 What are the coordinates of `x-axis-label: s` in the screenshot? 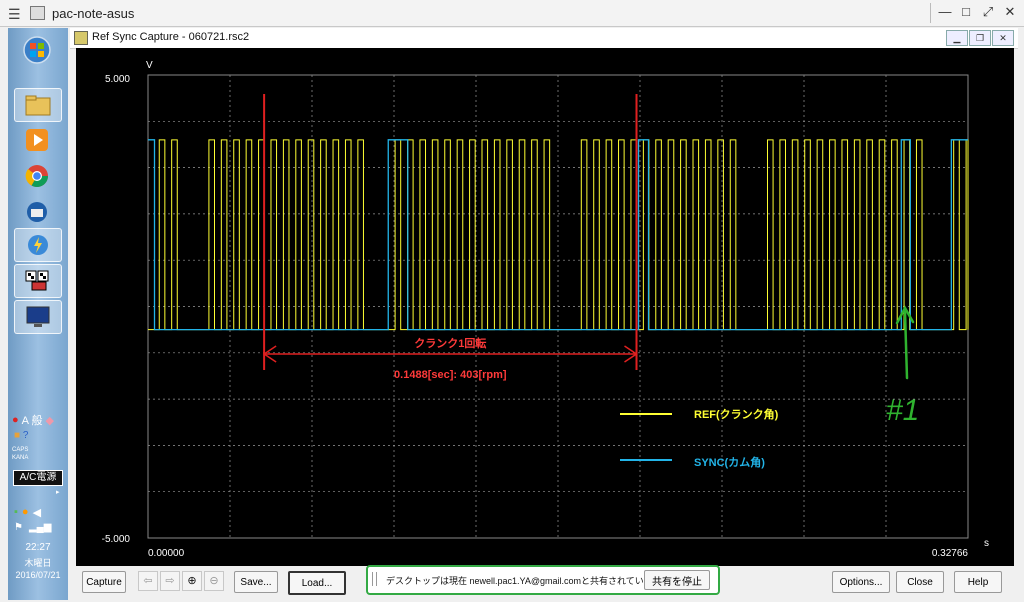 It's located at (986, 543).